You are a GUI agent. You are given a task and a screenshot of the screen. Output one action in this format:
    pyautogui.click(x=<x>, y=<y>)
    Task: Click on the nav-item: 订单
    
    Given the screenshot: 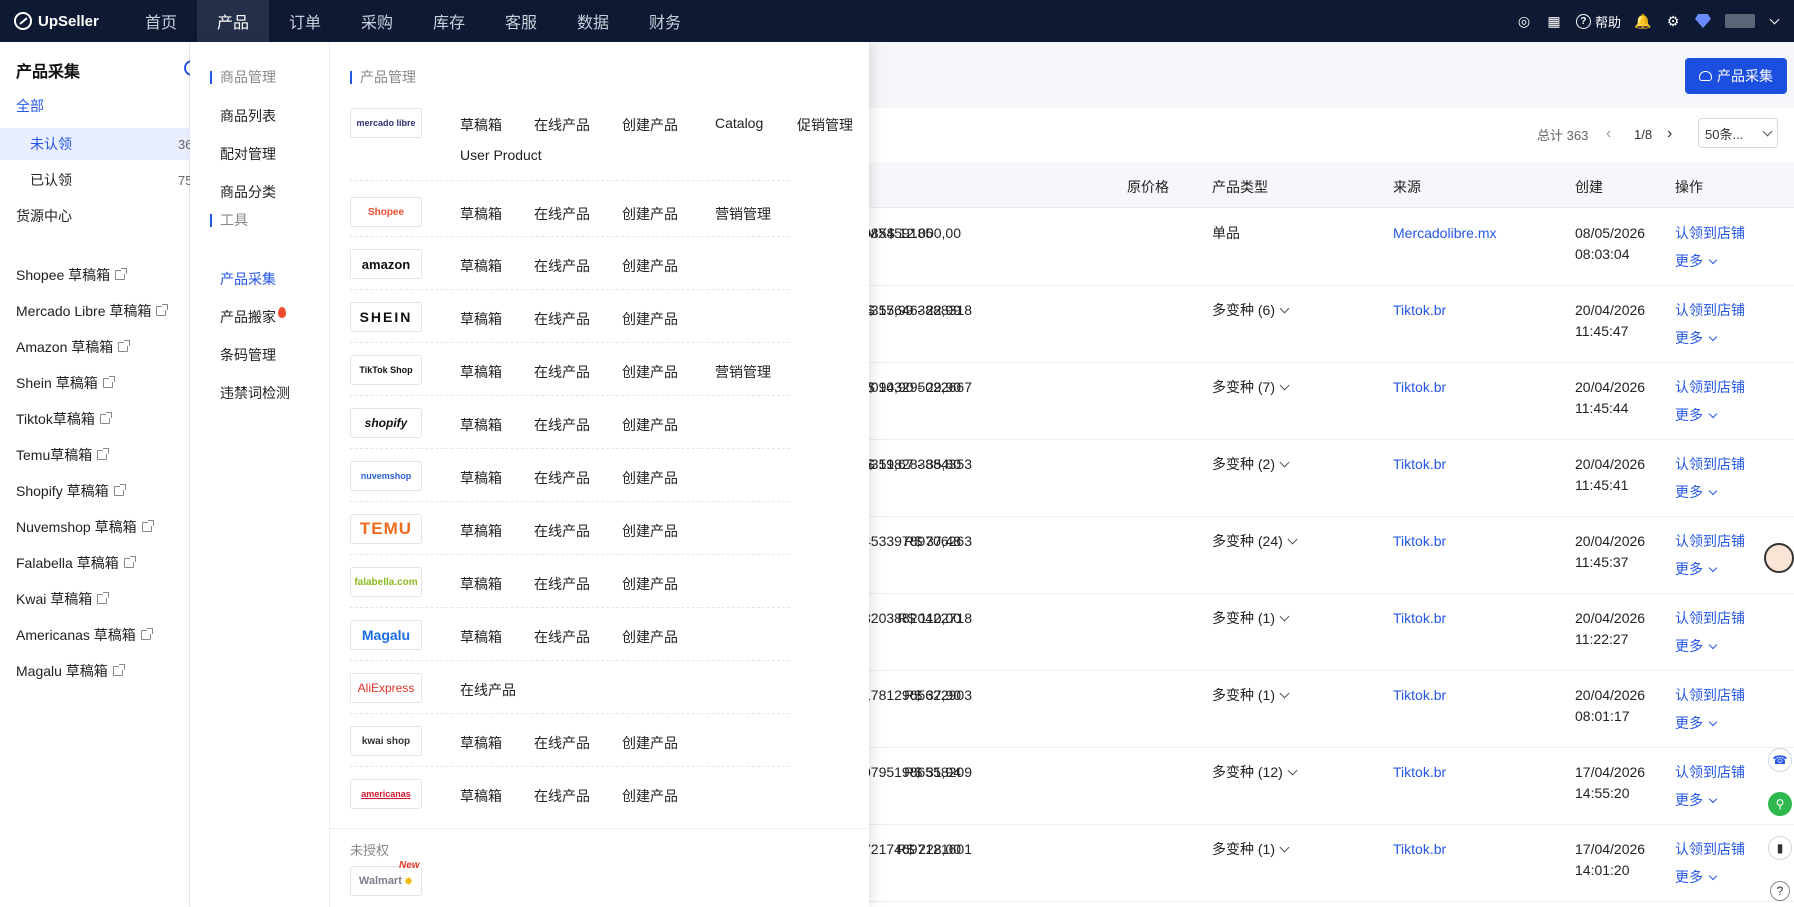 What is the action you would take?
    pyautogui.click(x=305, y=21)
    